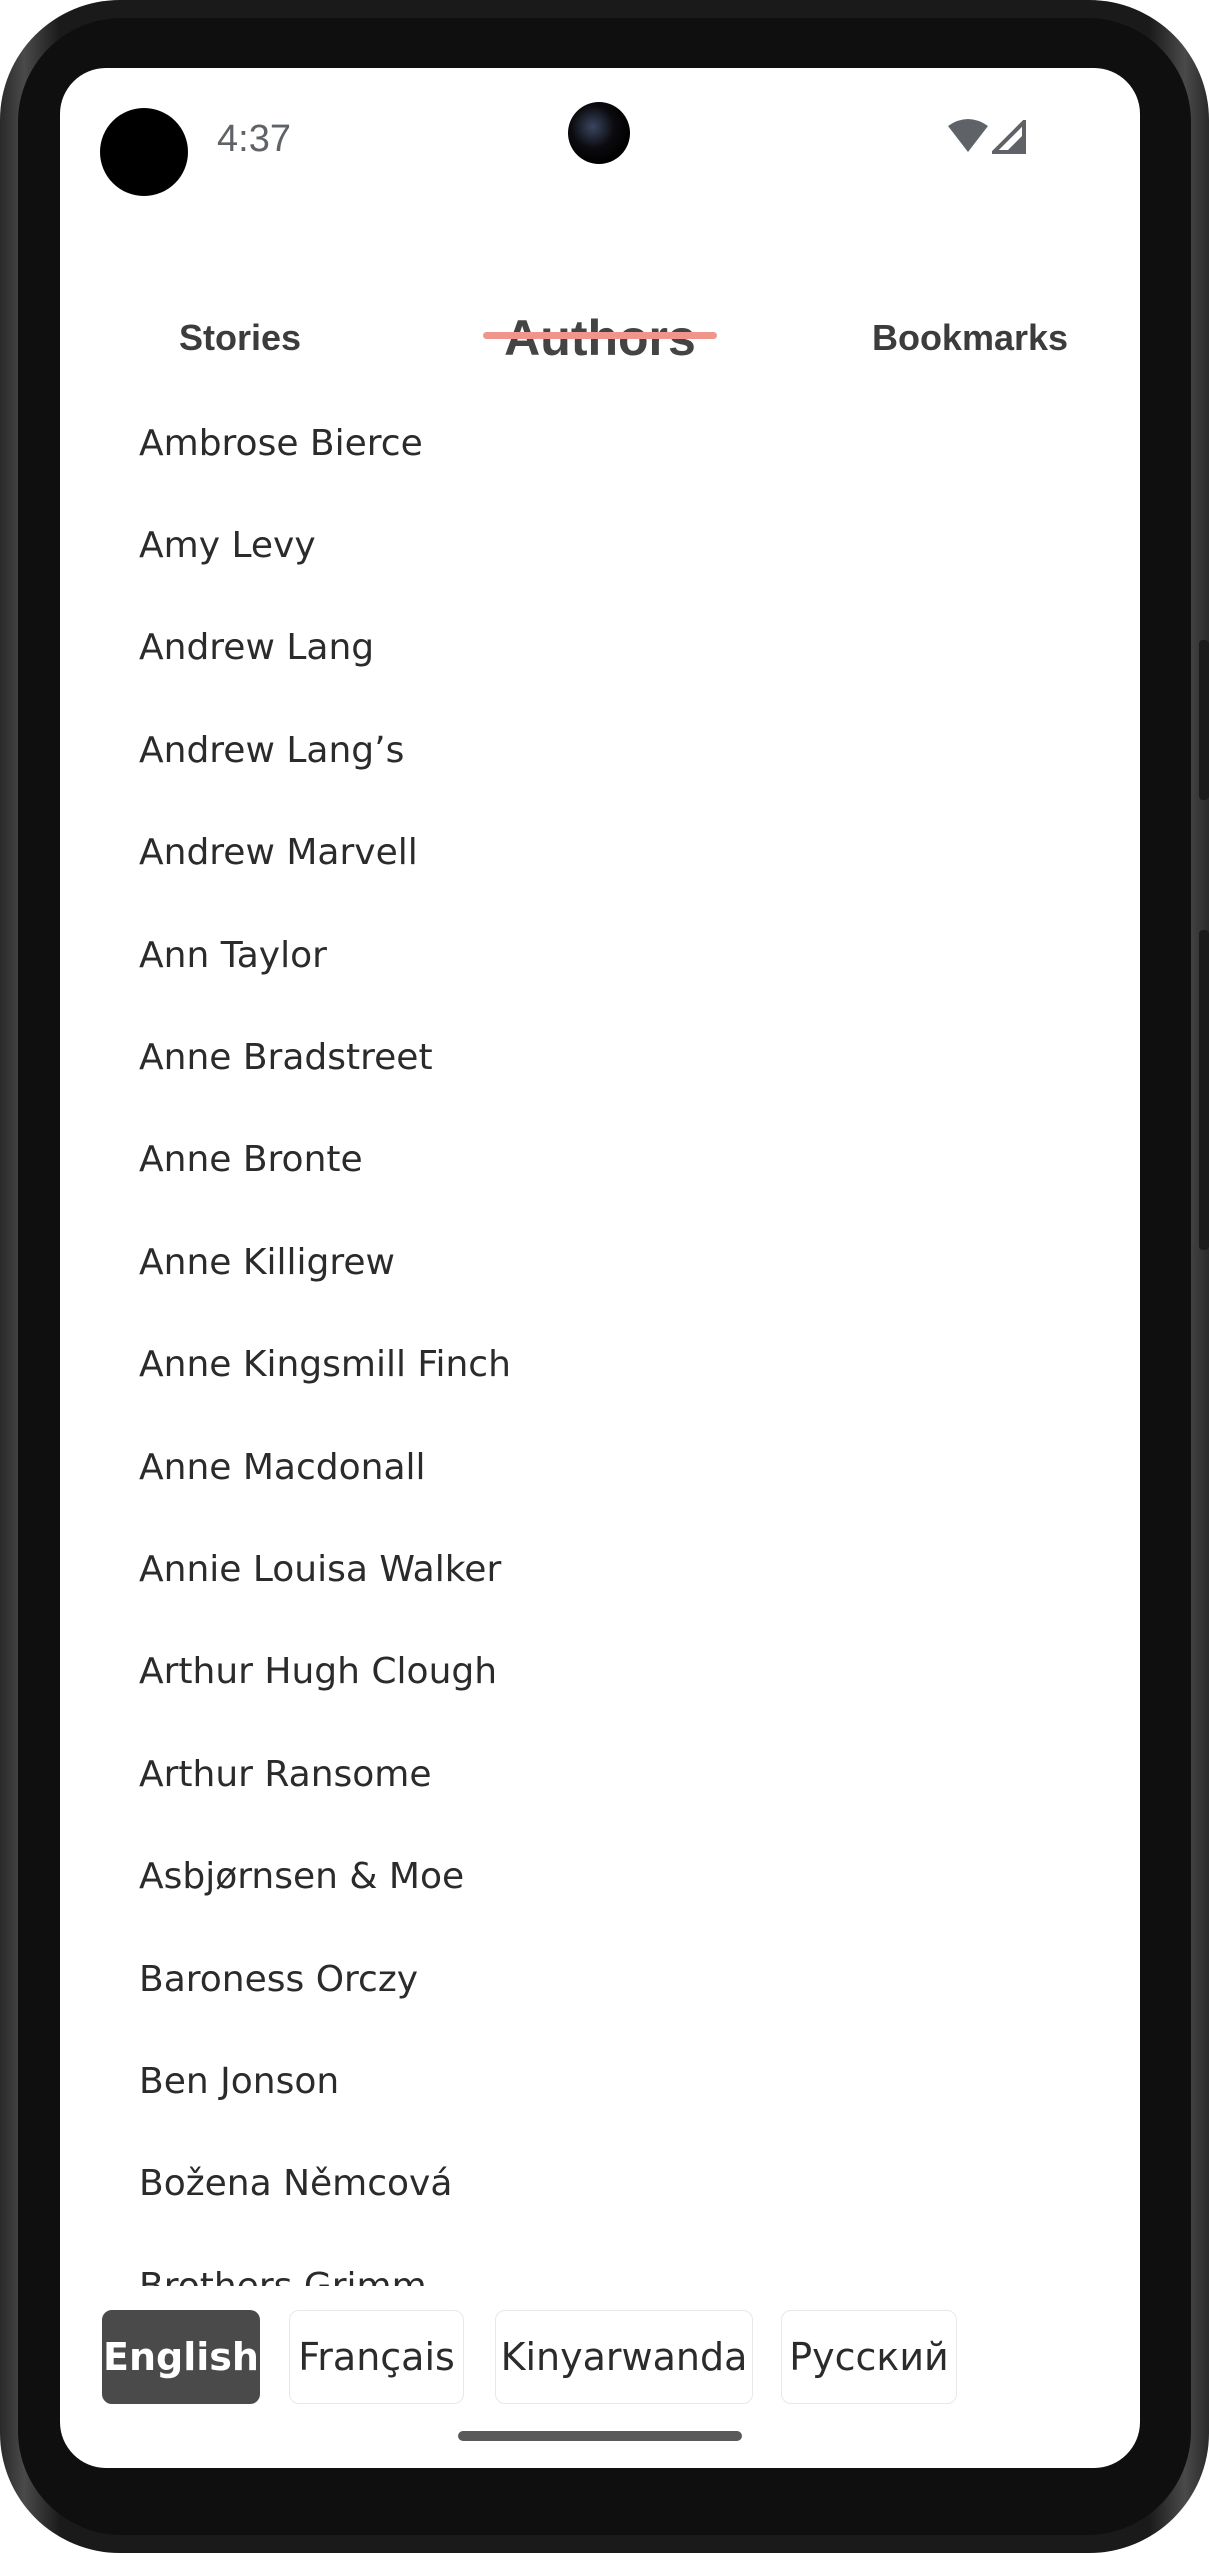 This screenshot has width=1209, height=2553. Describe the element at coordinates (599, 133) in the screenshot. I see `front-camera` at that location.